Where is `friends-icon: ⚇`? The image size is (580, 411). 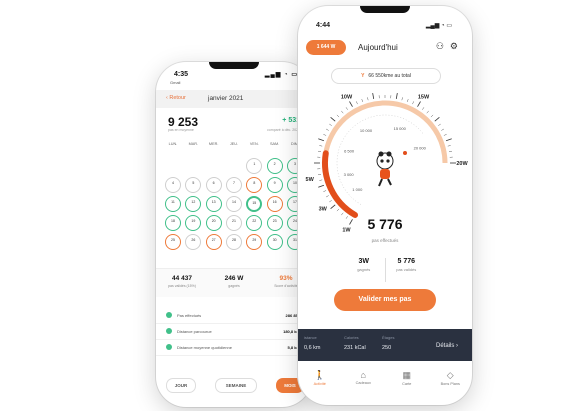
friends-icon: ⚇ is located at coordinates (440, 46).